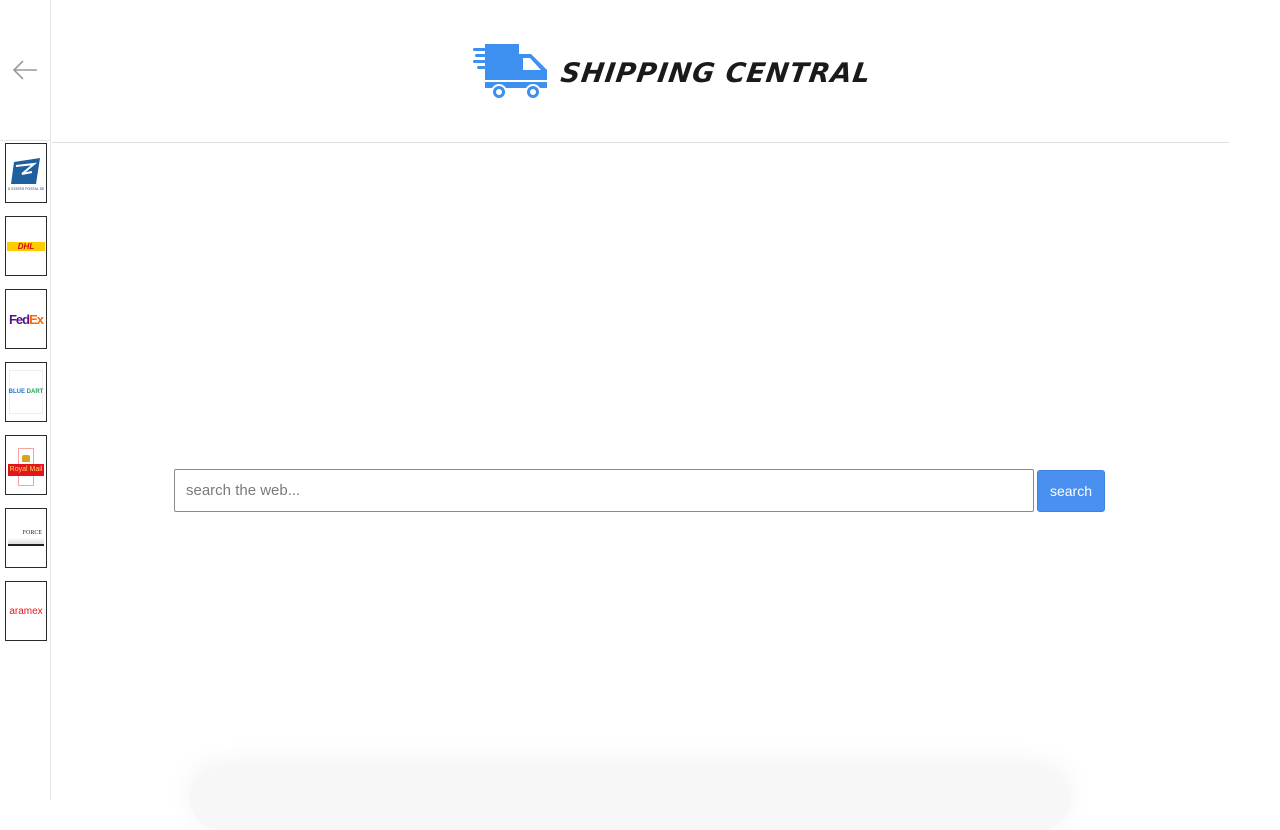 The image size is (1280, 830). What do you see at coordinates (36, 319) in the screenshot?
I see `fedex-label-ex: Ex` at bounding box center [36, 319].